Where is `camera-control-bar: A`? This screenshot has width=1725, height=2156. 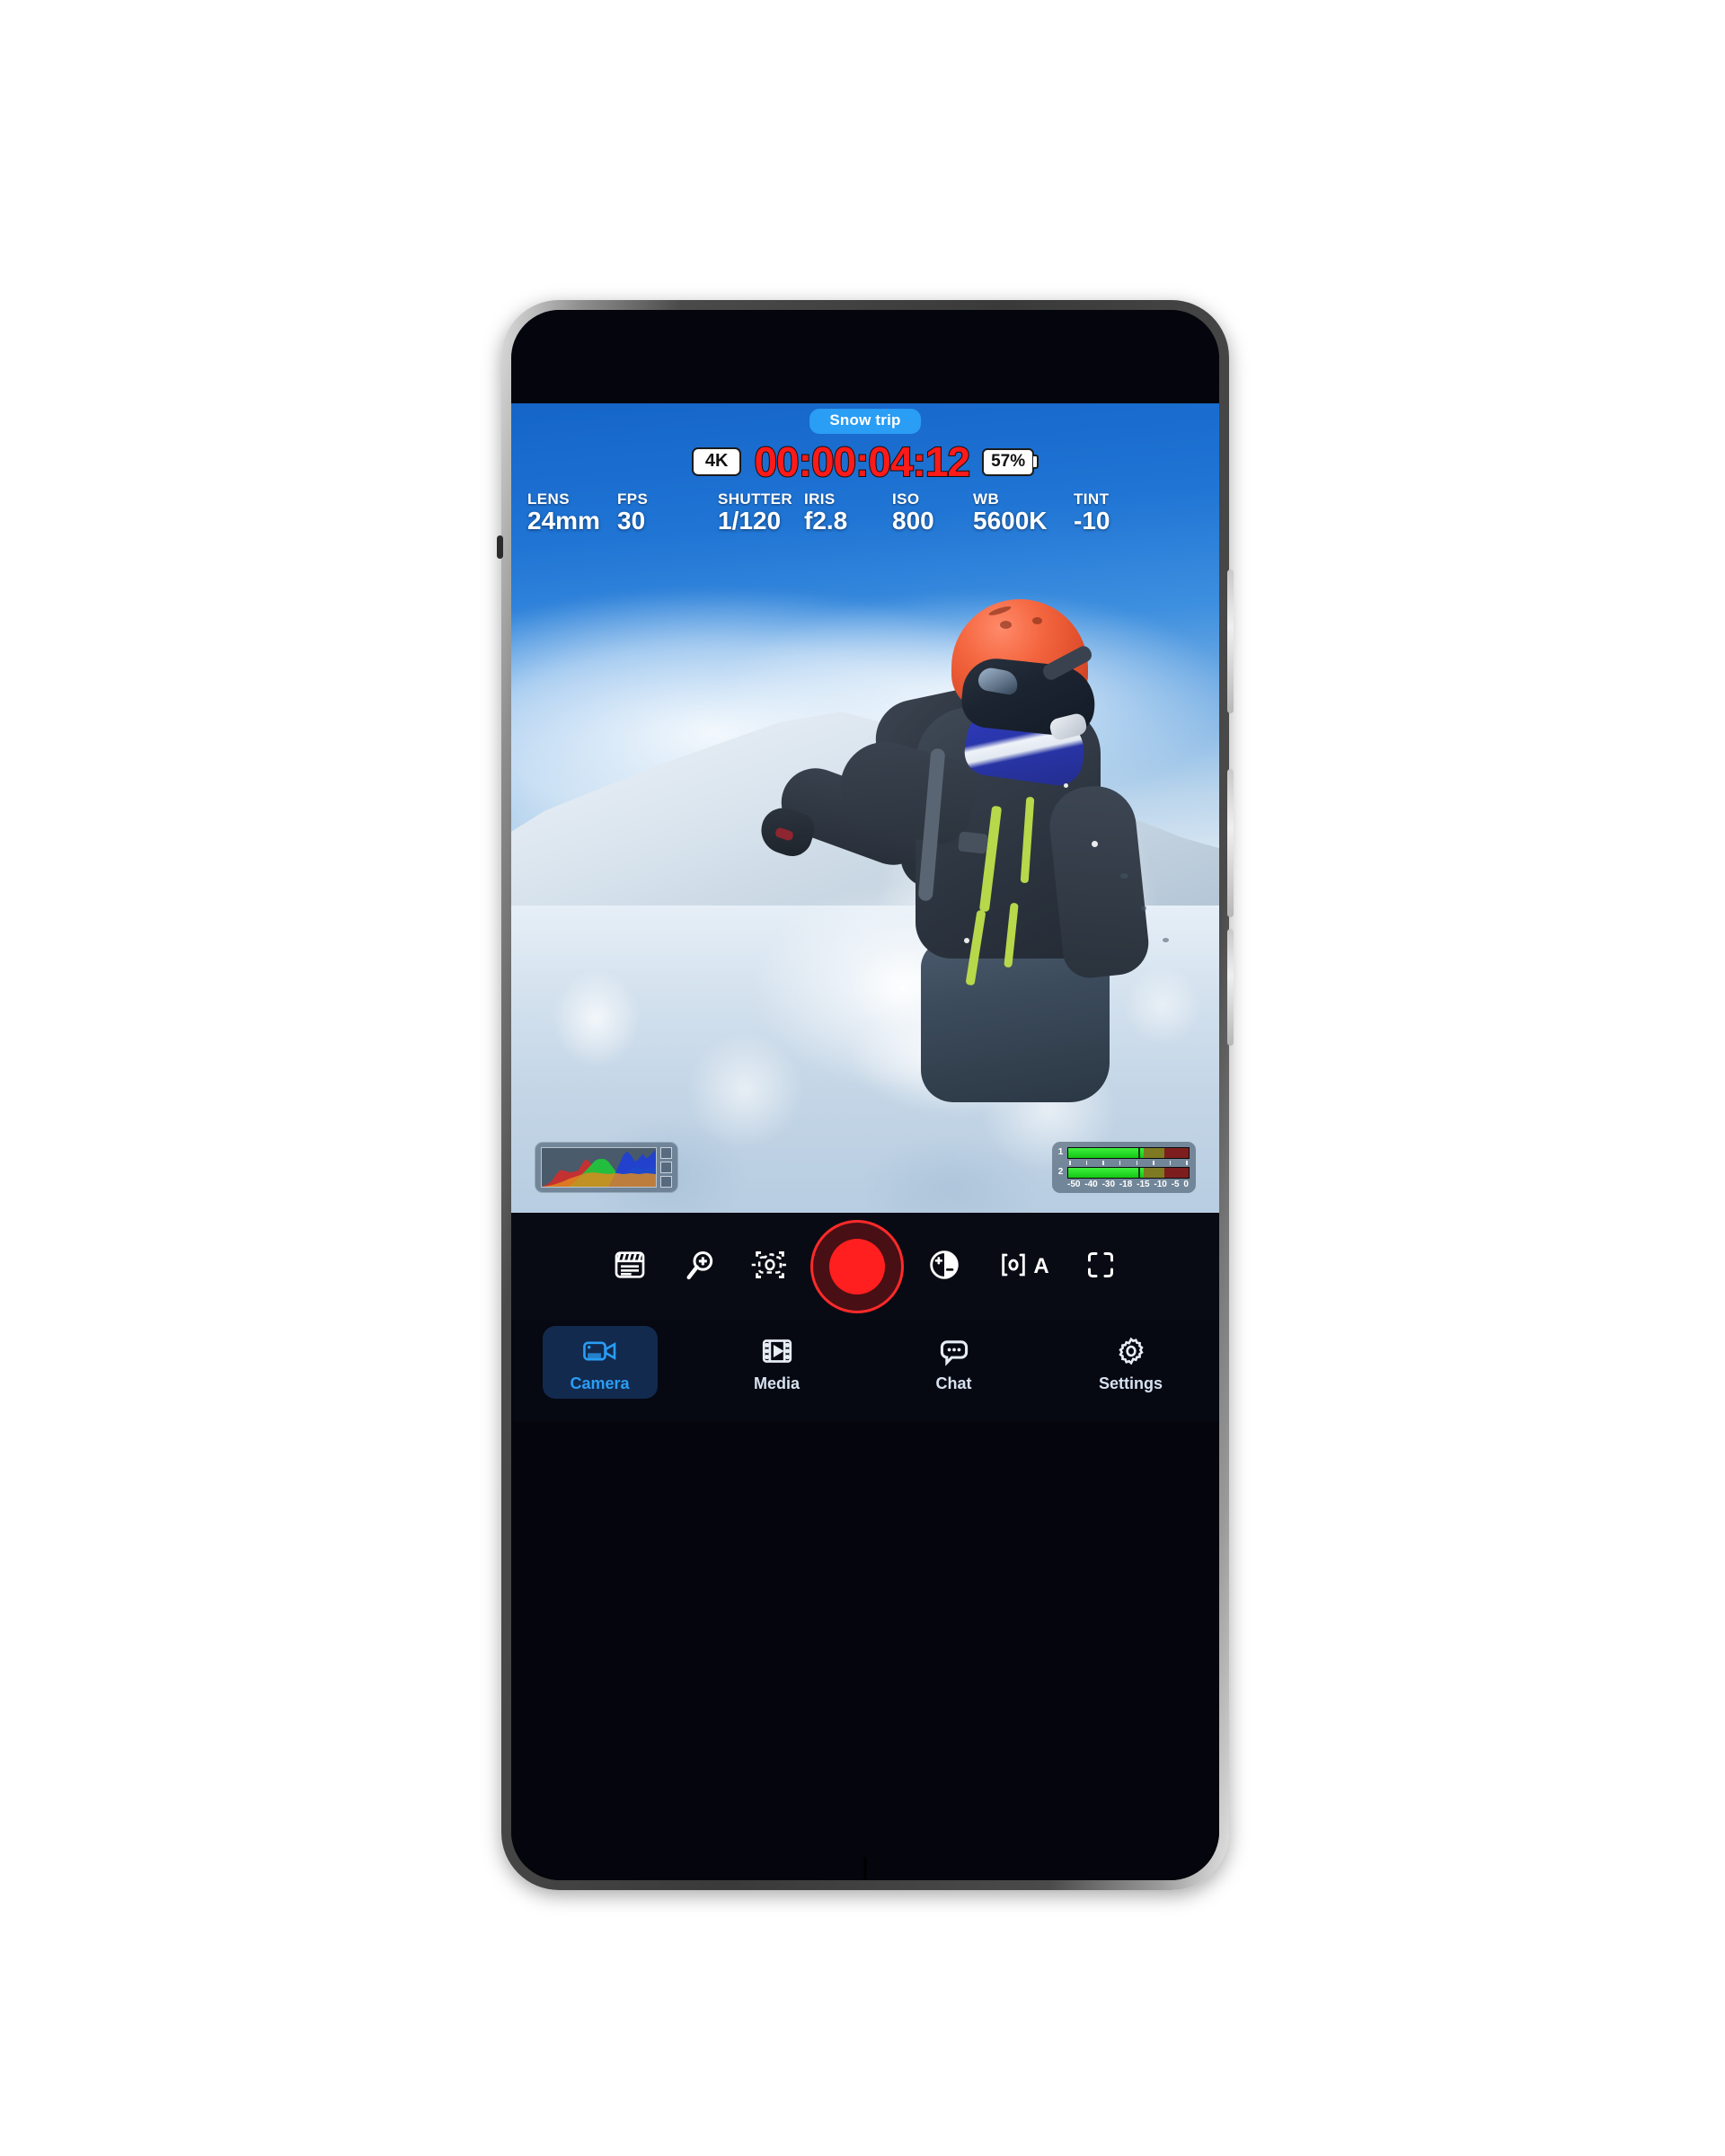 camera-control-bar: A is located at coordinates (865, 1267).